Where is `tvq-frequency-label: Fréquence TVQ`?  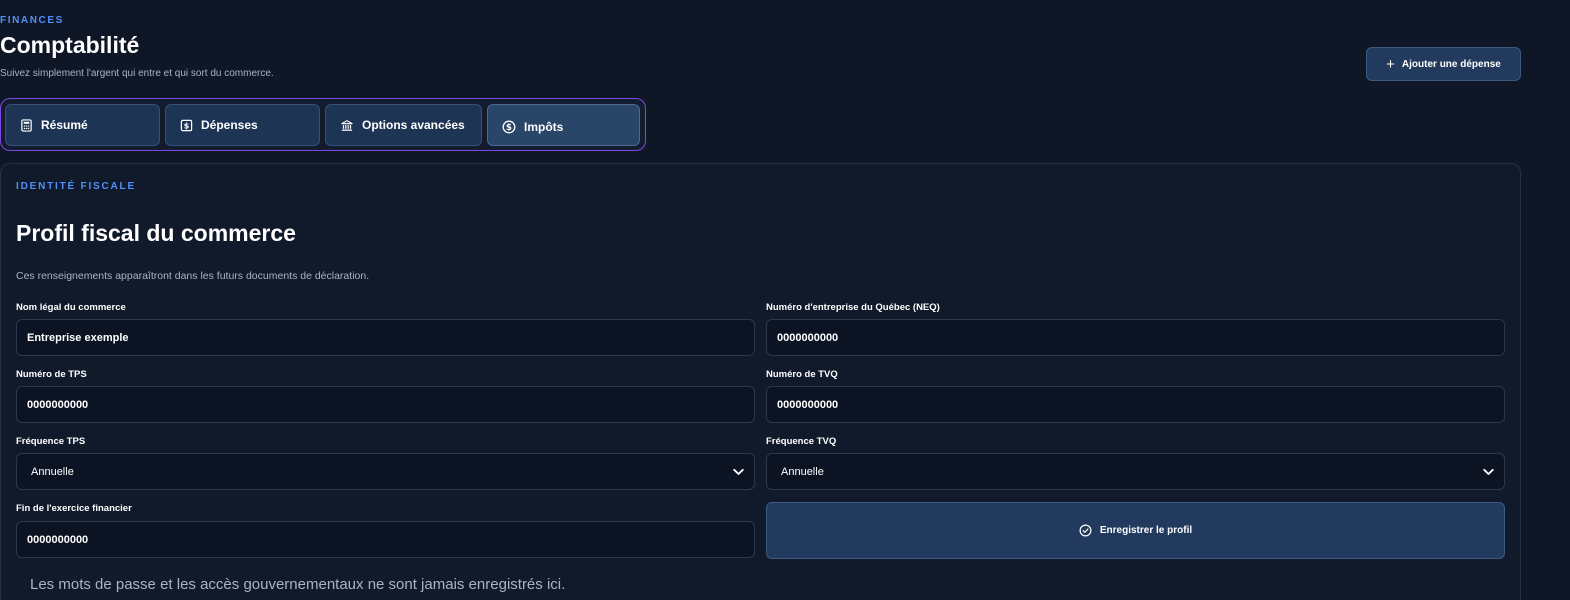
tvq-frequency-label: Fréquence TVQ is located at coordinates (801, 441).